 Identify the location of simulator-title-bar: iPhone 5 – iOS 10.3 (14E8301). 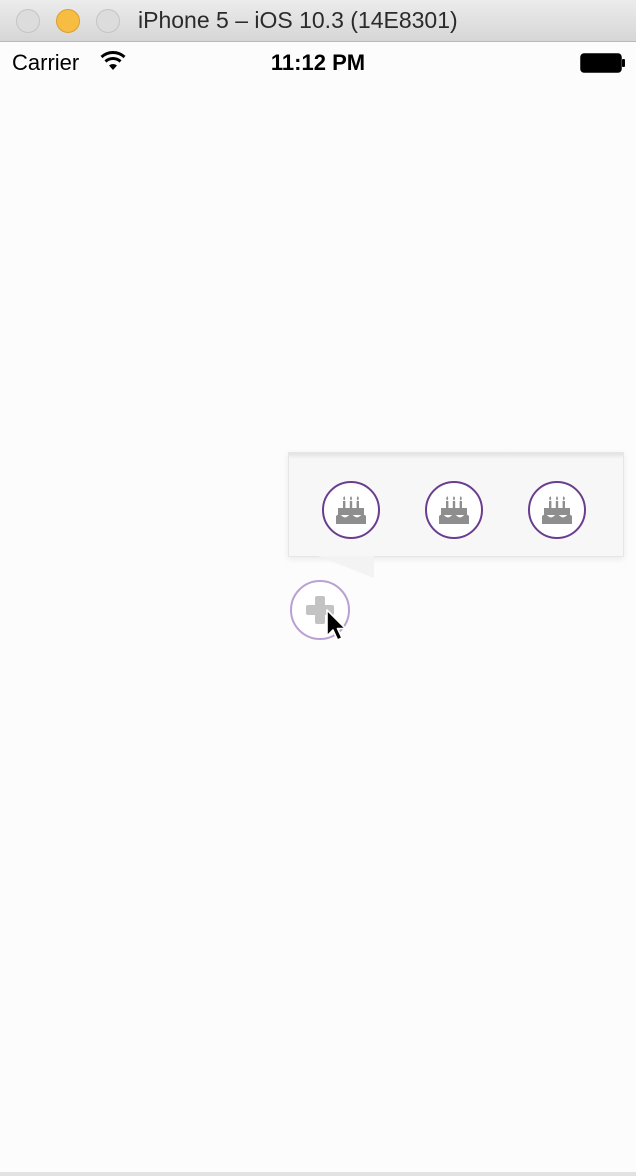
(318, 21).